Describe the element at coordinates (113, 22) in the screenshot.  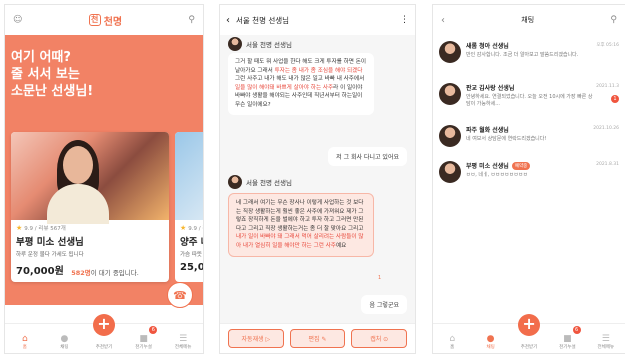
I see `brand-name: 천명` at that location.